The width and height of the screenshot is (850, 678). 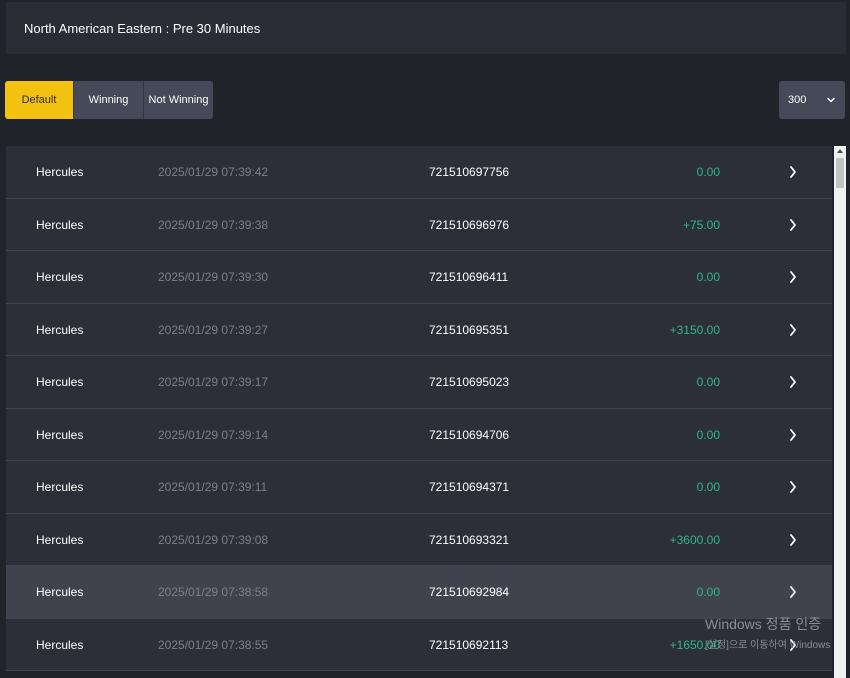 What do you see at coordinates (469, 277) in the screenshot?
I see `row-bet-id: 721510696411` at bounding box center [469, 277].